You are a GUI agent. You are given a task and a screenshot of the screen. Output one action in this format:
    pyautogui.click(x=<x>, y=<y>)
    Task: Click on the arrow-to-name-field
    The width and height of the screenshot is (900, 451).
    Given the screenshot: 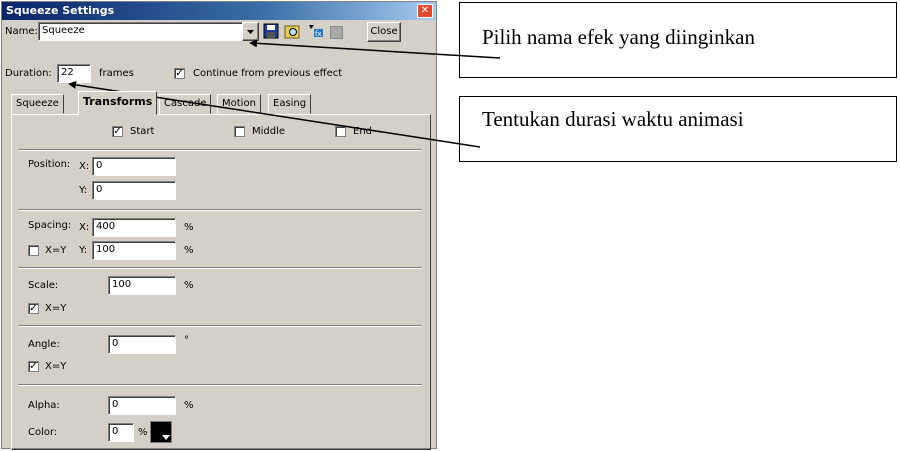 What is the action you would take?
    pyautogui.click(x=375, y=49)
    